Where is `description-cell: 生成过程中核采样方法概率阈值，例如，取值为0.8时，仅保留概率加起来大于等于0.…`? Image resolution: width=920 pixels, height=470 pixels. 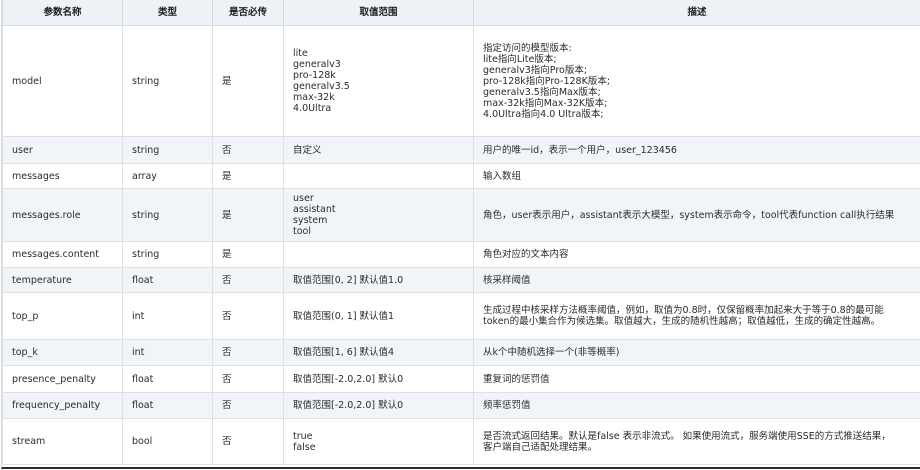
description-cell: 生成过程中核采样方法概率阈值，例如，取值为0.8时，仅保留概率加起来大于等于0.… is located at coordinates (696, 316).